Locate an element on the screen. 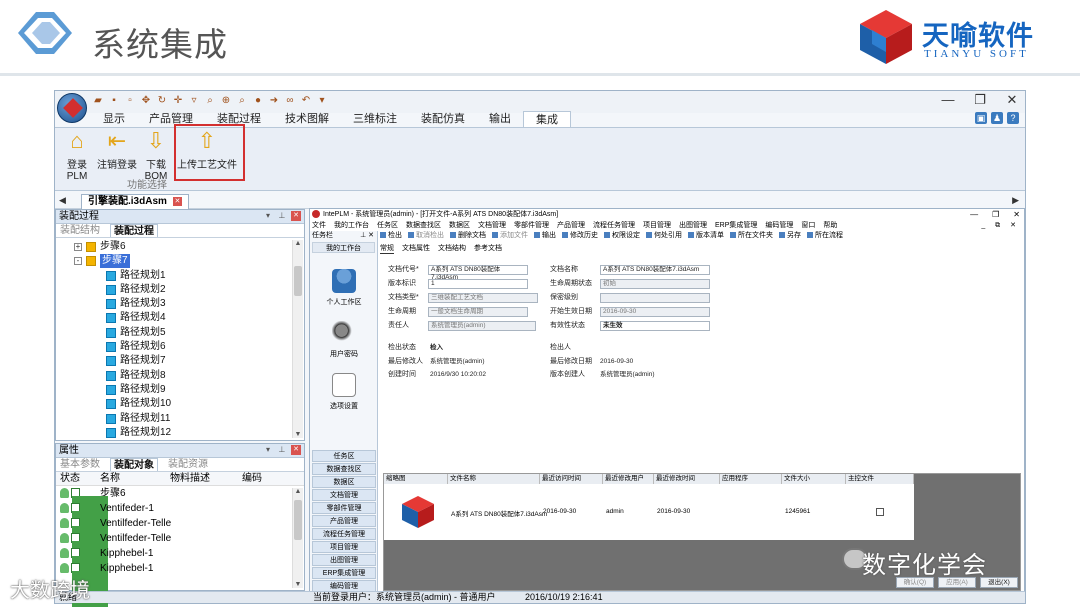 The image size is (1080, 608). tree-node: 路径规划1 is located at coordinates (174, 276).